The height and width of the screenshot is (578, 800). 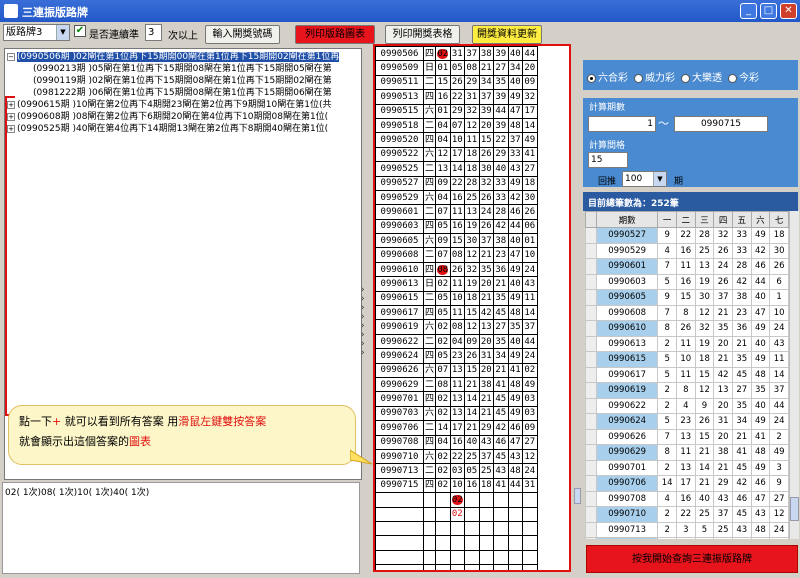 What do you see at coordinates (704, 219) in the screenshot?
I see `column-header: 三` at bounding box center [704, 219].